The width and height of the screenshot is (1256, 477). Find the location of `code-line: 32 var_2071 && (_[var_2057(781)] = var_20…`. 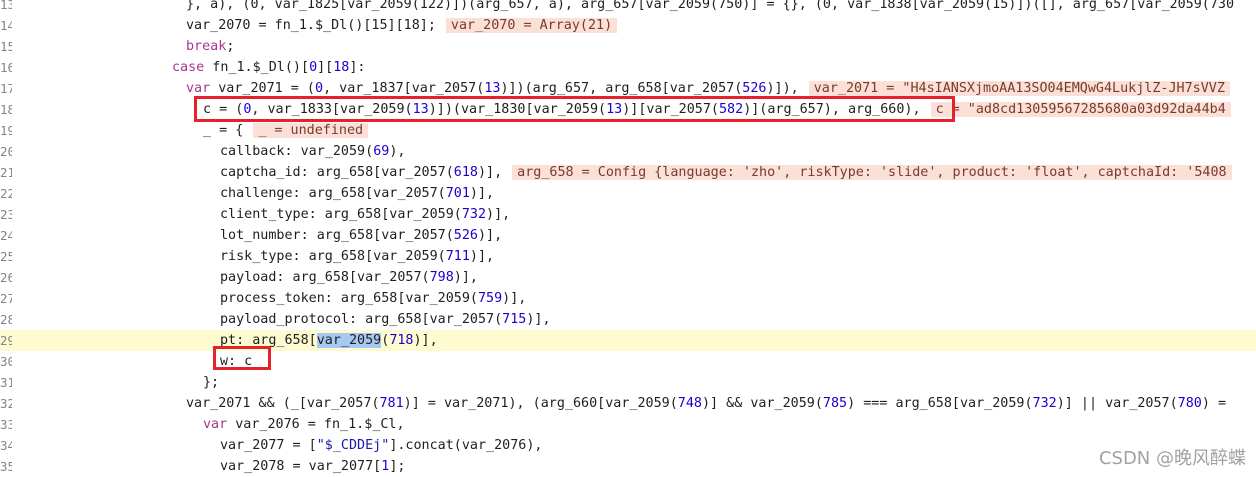

code-line: 32 var_2071 && (_[var_2057(781)] = var_20… is located at coordinates (628, 403).